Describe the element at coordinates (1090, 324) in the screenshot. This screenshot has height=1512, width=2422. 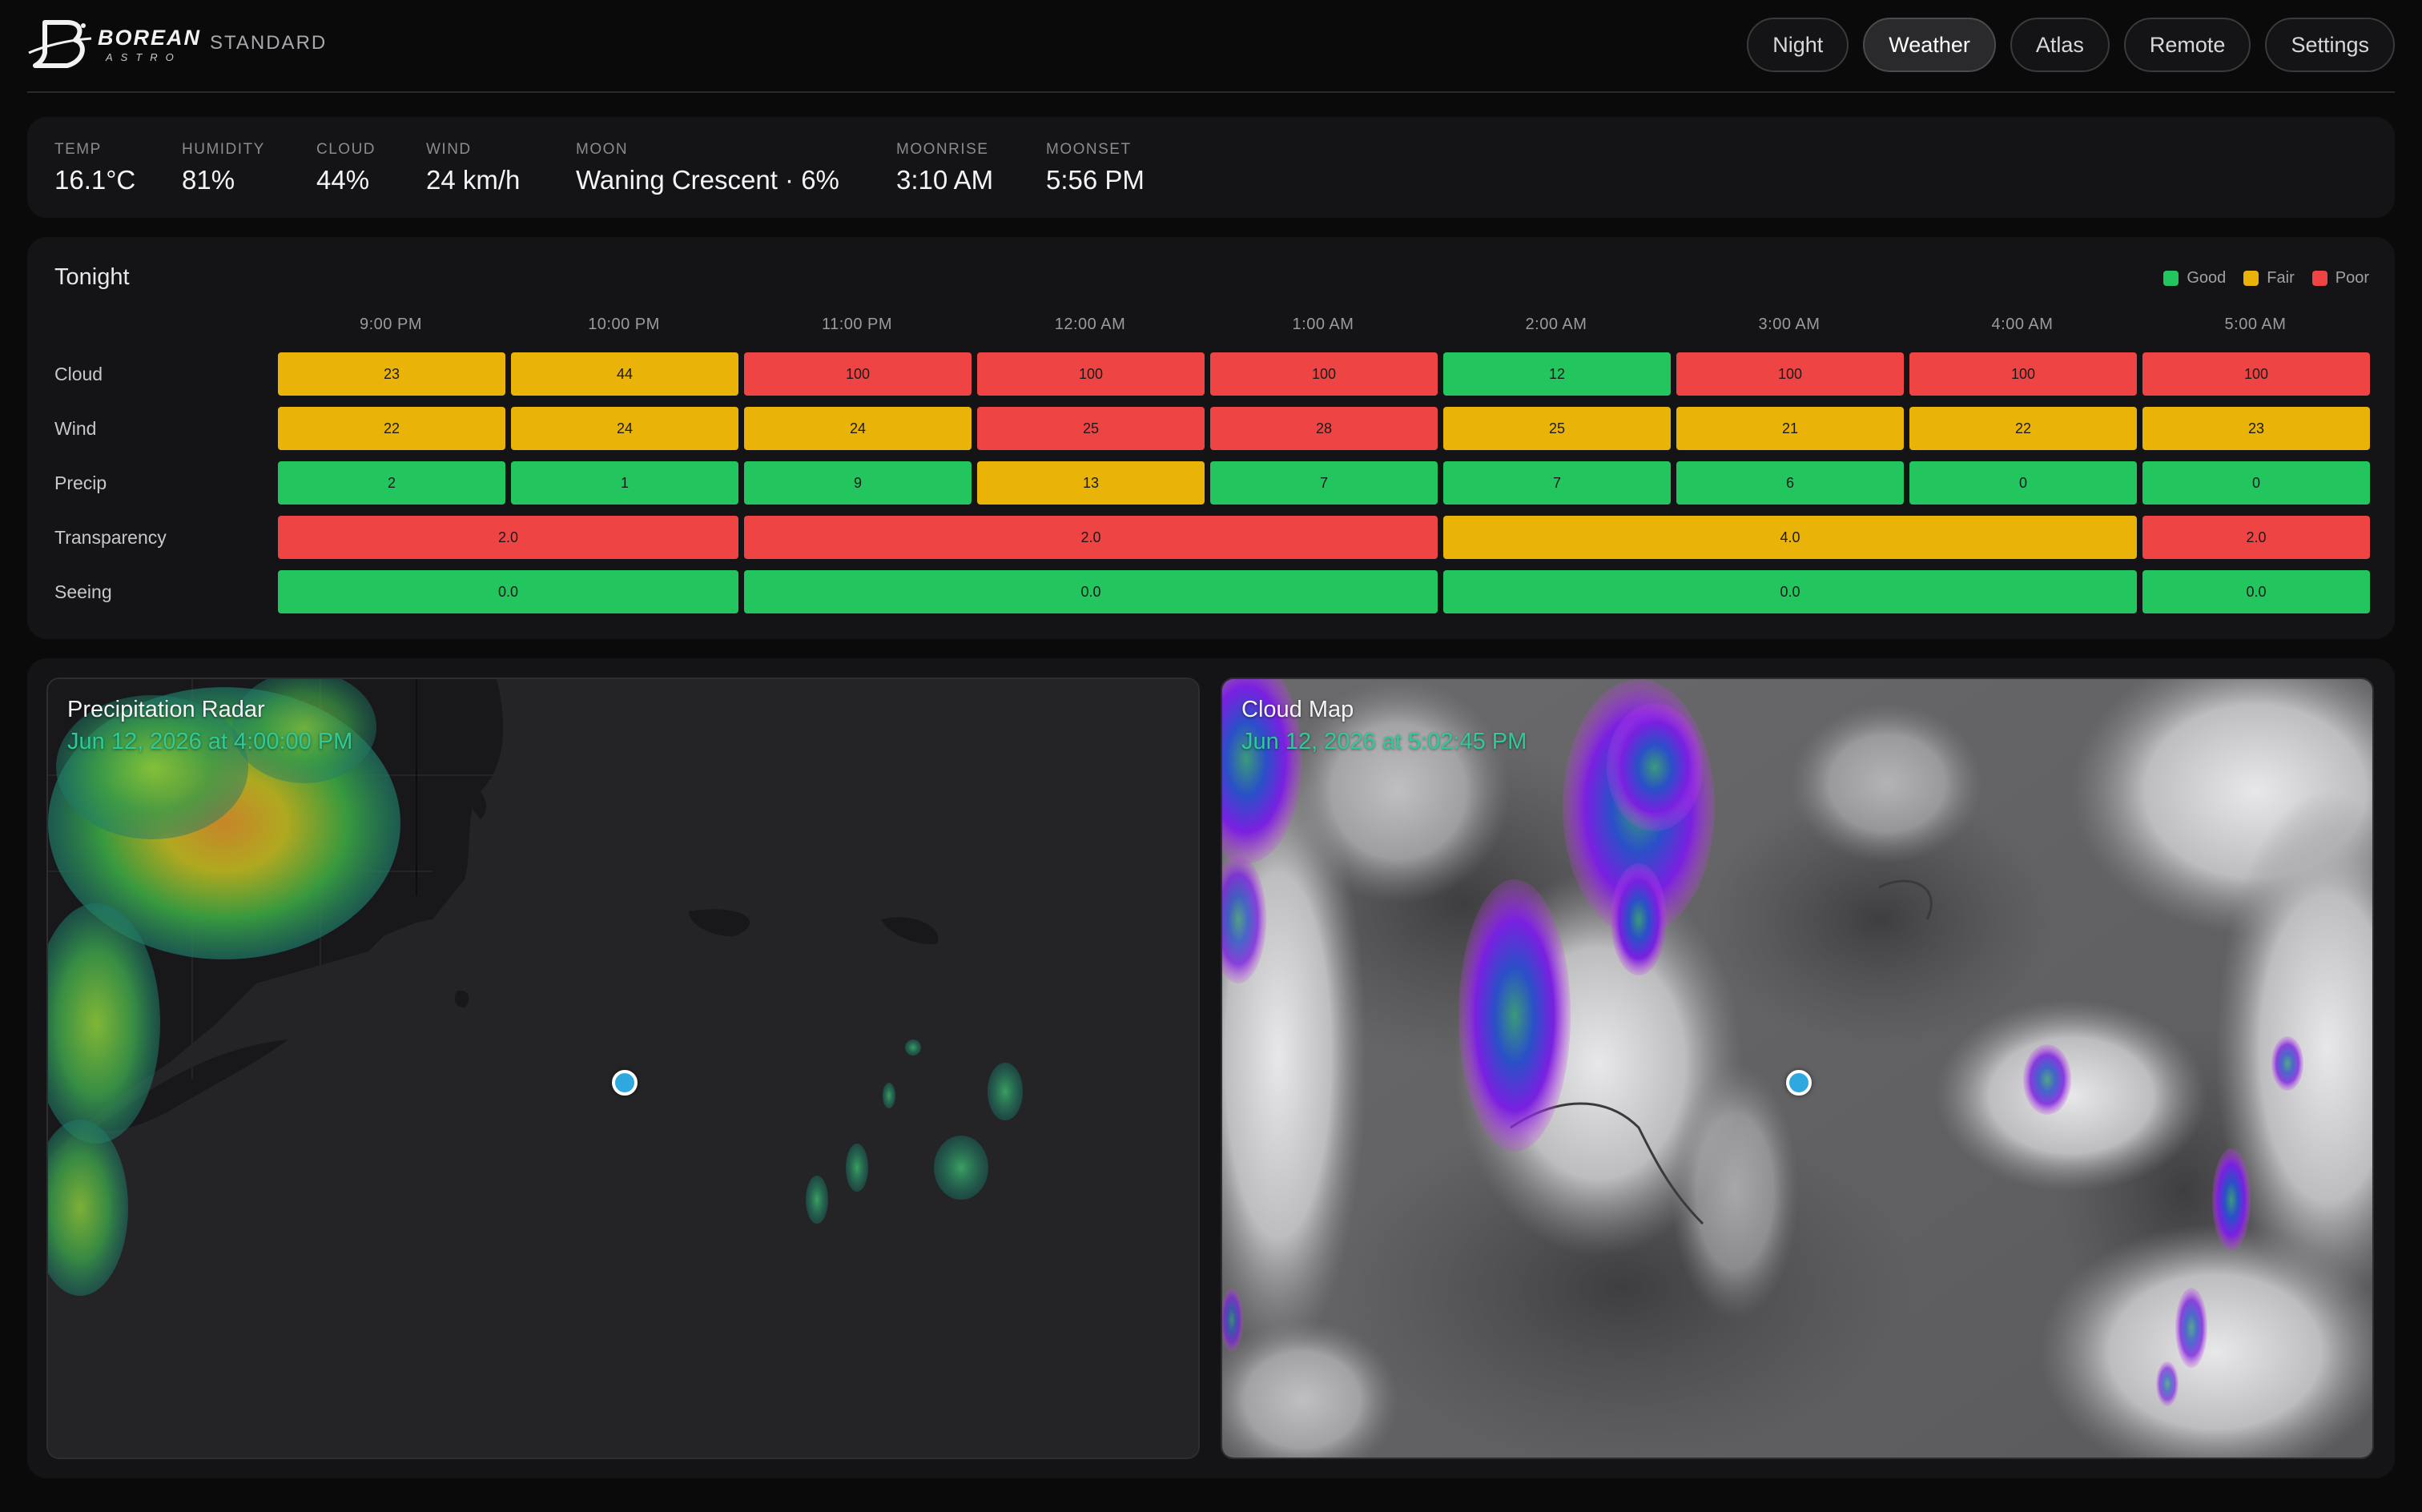
I see `hour-label: 12:00 AM` at that location.